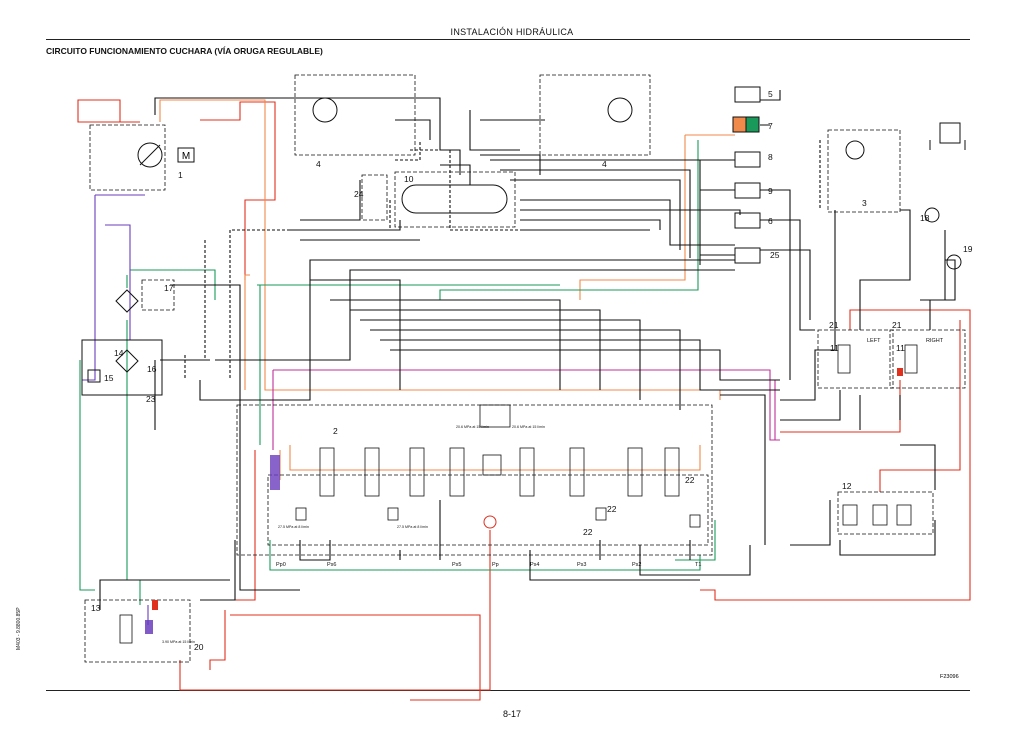  Describe the element at coordinates (690, 480) in the screenshot. I see `component-22-c-label: 22` at that location.